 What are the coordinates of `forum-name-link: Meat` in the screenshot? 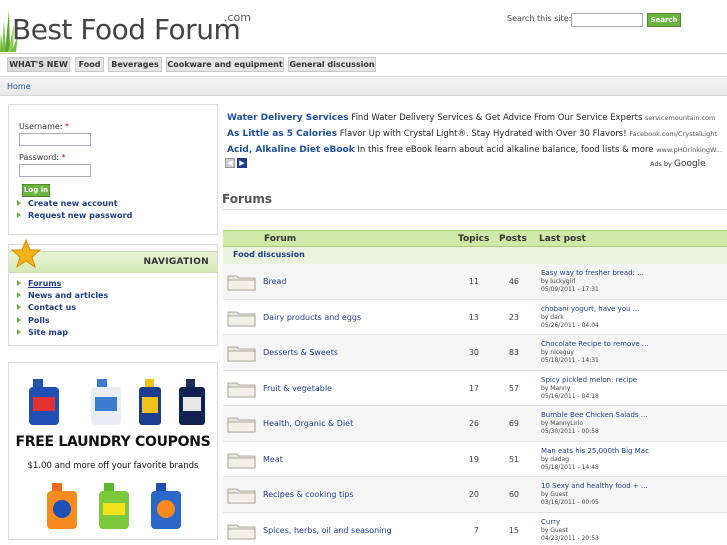 It's located at (273, 459).